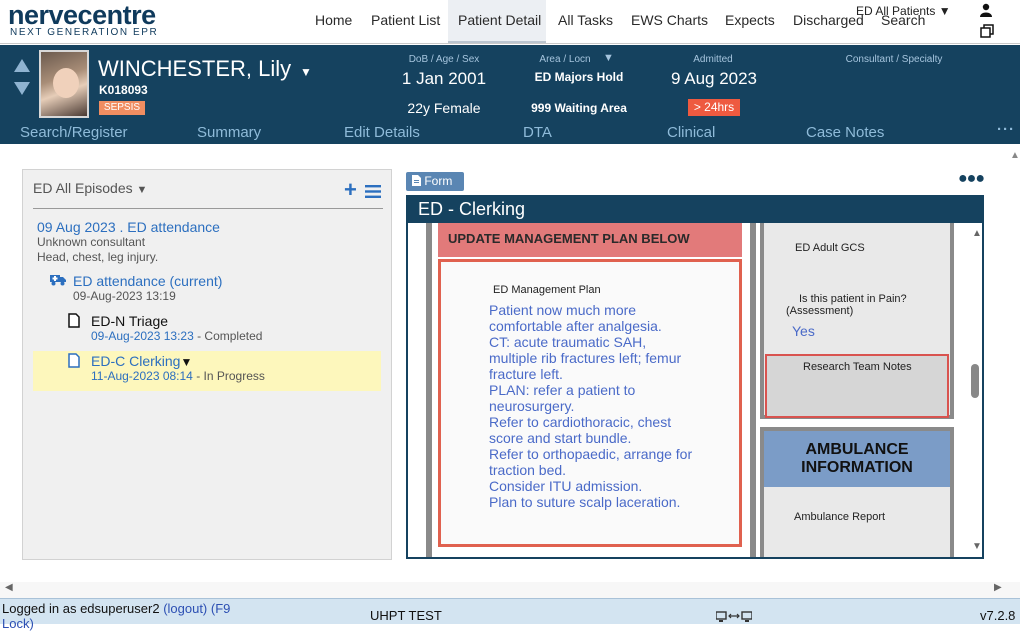  What do you see at coordinates (58, 280) in the screenshot?
I see `ambulance-icon` at bounding box center [58, 280].